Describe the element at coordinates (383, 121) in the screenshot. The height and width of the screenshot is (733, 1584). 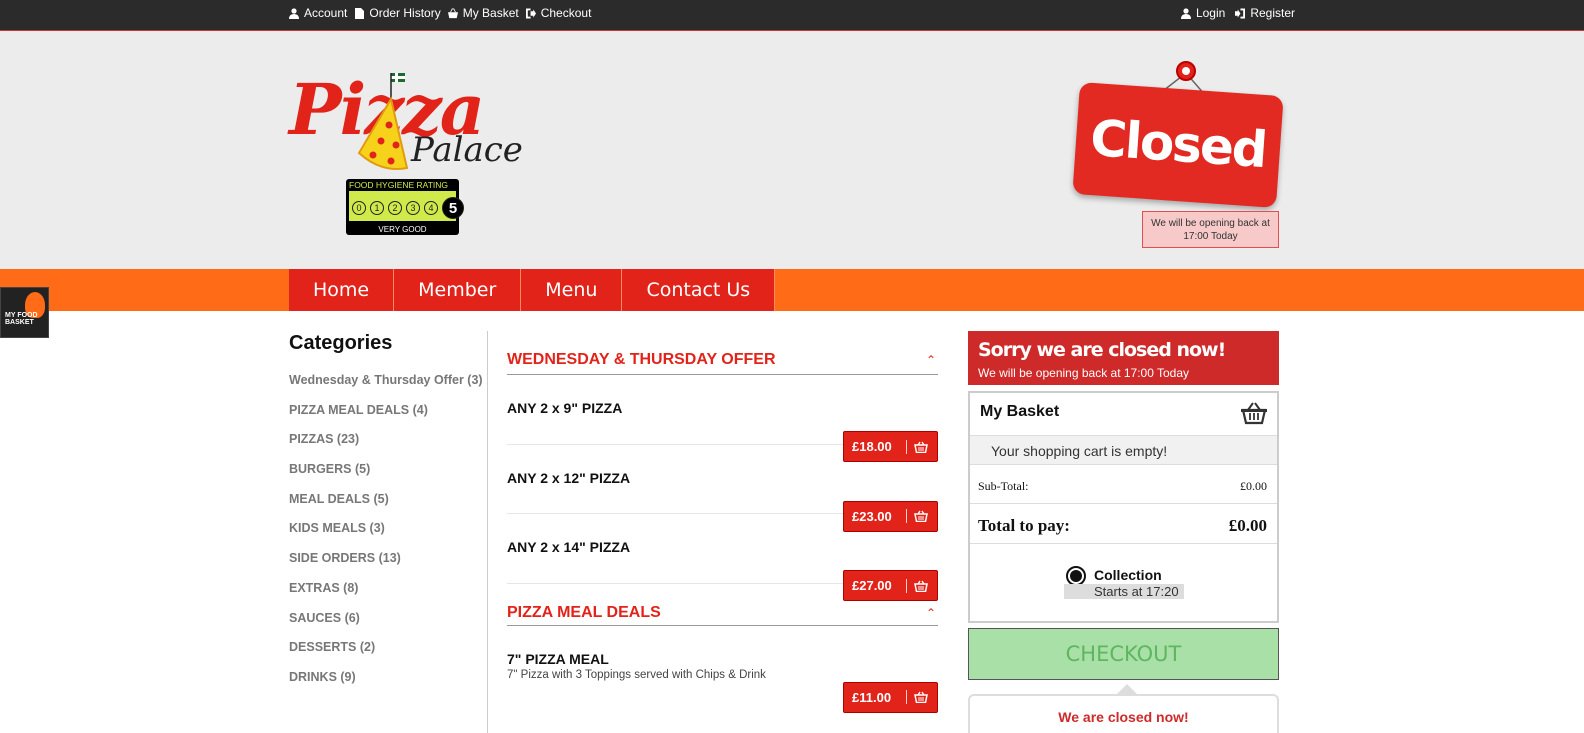
I see `pizza-slice-icon` at that location.